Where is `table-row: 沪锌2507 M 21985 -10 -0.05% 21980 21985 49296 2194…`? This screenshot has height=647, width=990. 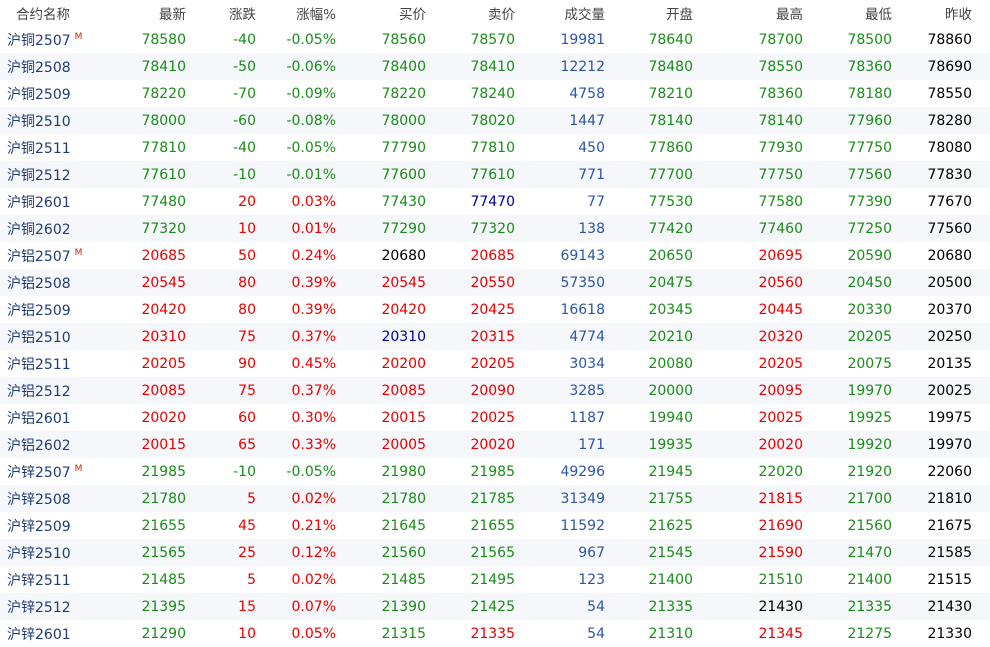 table-row: 沪锌2507 M 21985 -10 -0.05% 21980 21985 49296 2194… is located at coordinates (495, 471).